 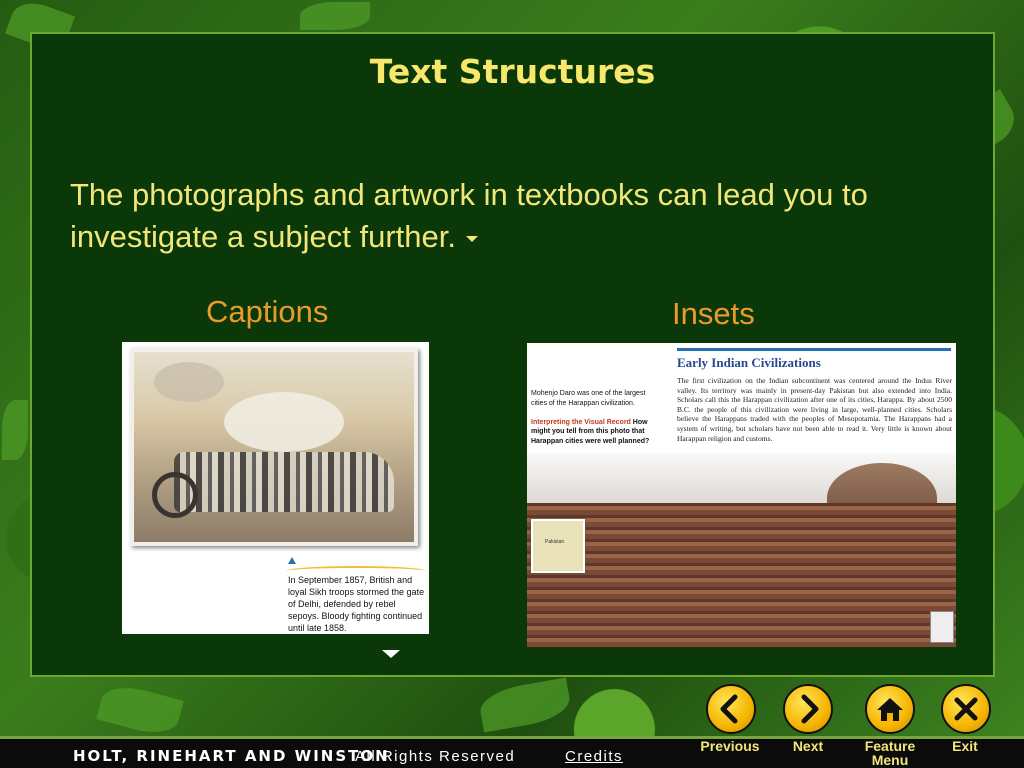 I want to click on feature-menu-label: Feature Menu, so click(x=890, y=753).